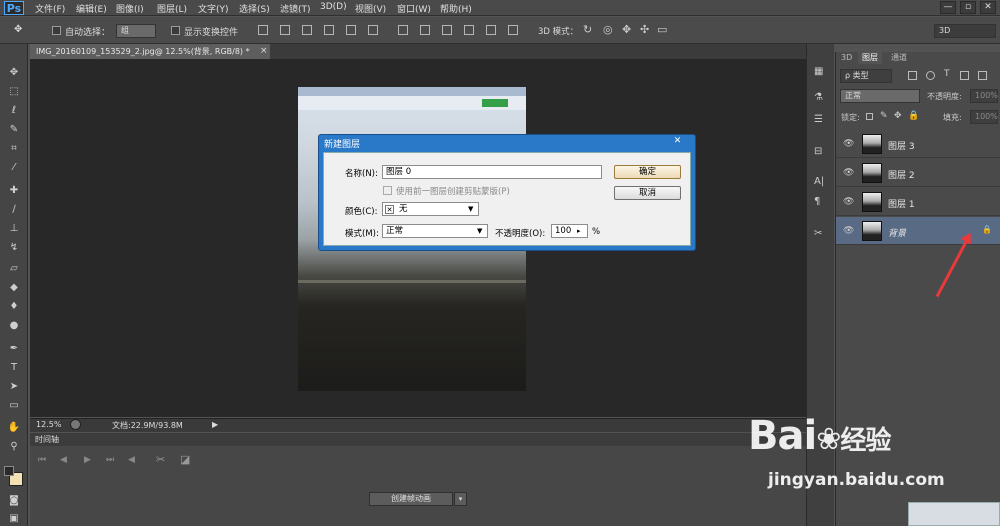  What do you see at coordinates (430, 209) in the screenshot?
I see `color-dropdown: 无` at bounding box center [430, 209].